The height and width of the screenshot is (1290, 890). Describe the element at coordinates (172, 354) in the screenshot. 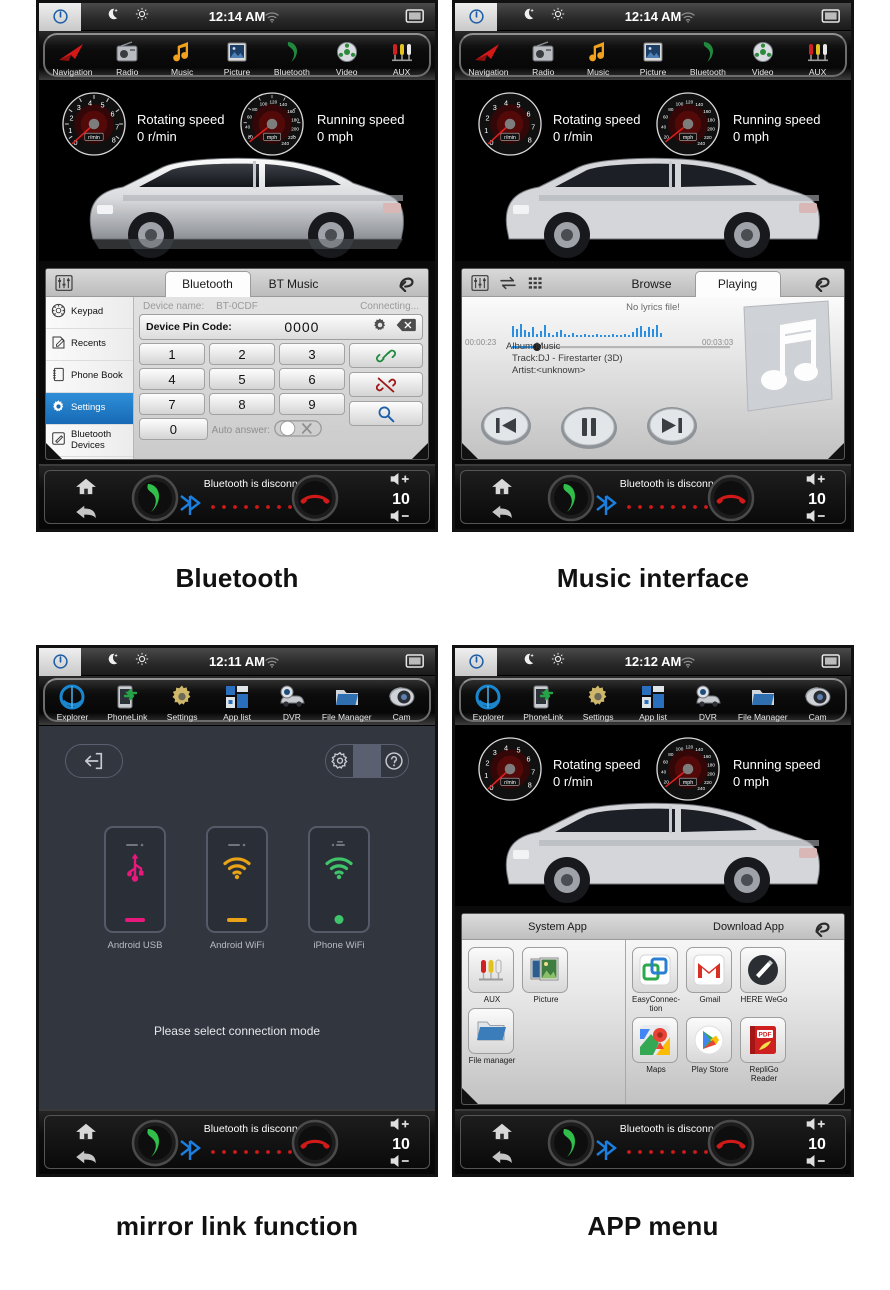

I see `key-1: 1` at that location.